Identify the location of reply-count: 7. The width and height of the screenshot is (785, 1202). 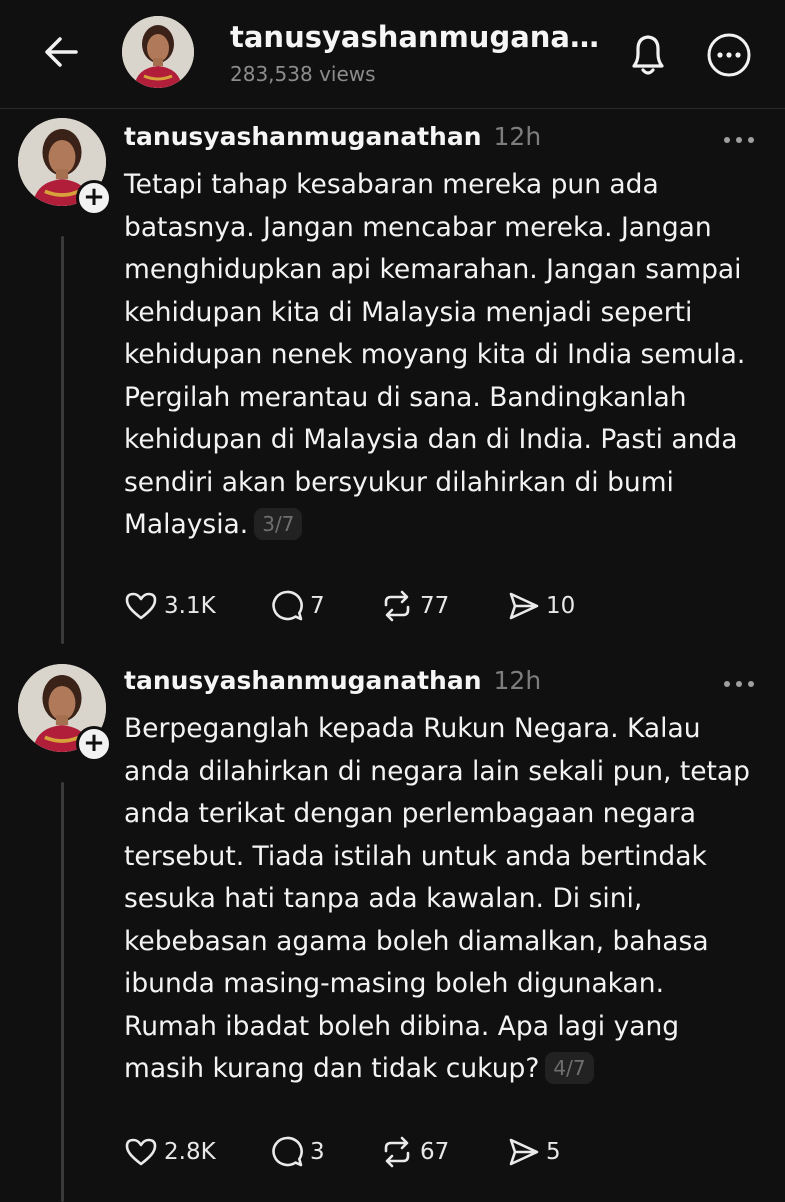
(317, 606).